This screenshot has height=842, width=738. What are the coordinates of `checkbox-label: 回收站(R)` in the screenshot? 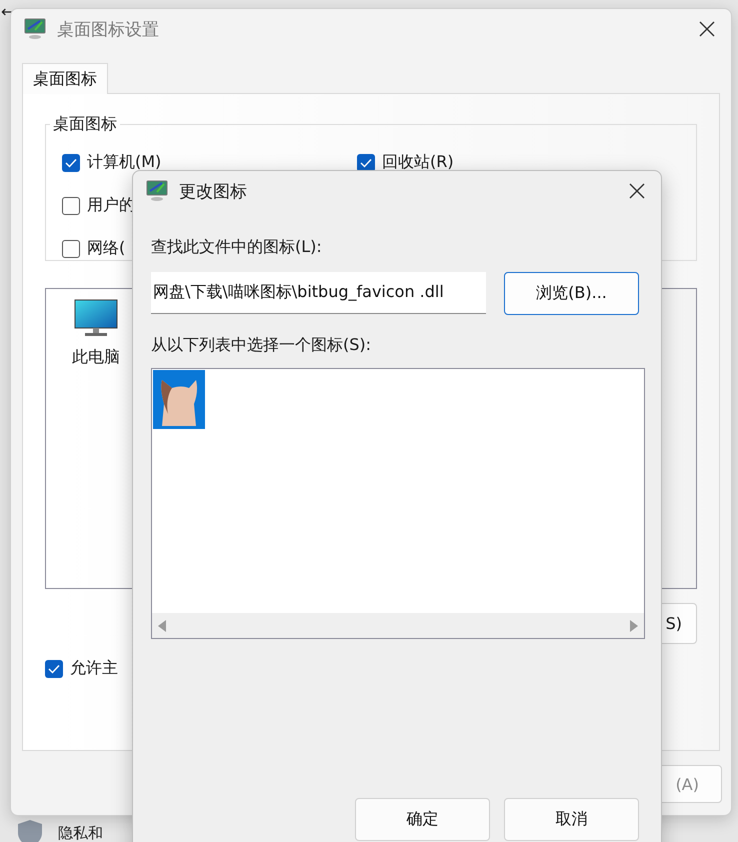 It's located at (418, 162).